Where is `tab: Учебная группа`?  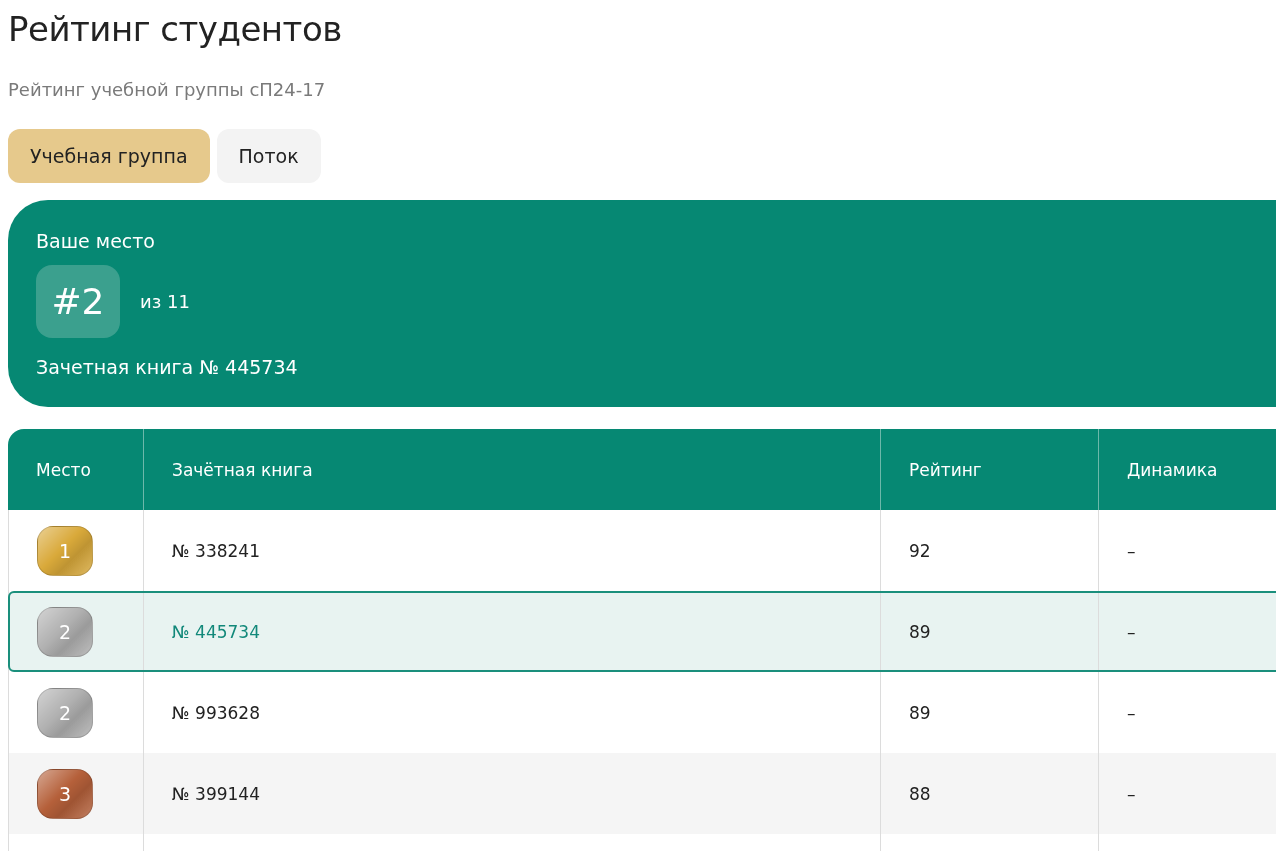 tab: Учебная группа is located at coordinates (109, 156).